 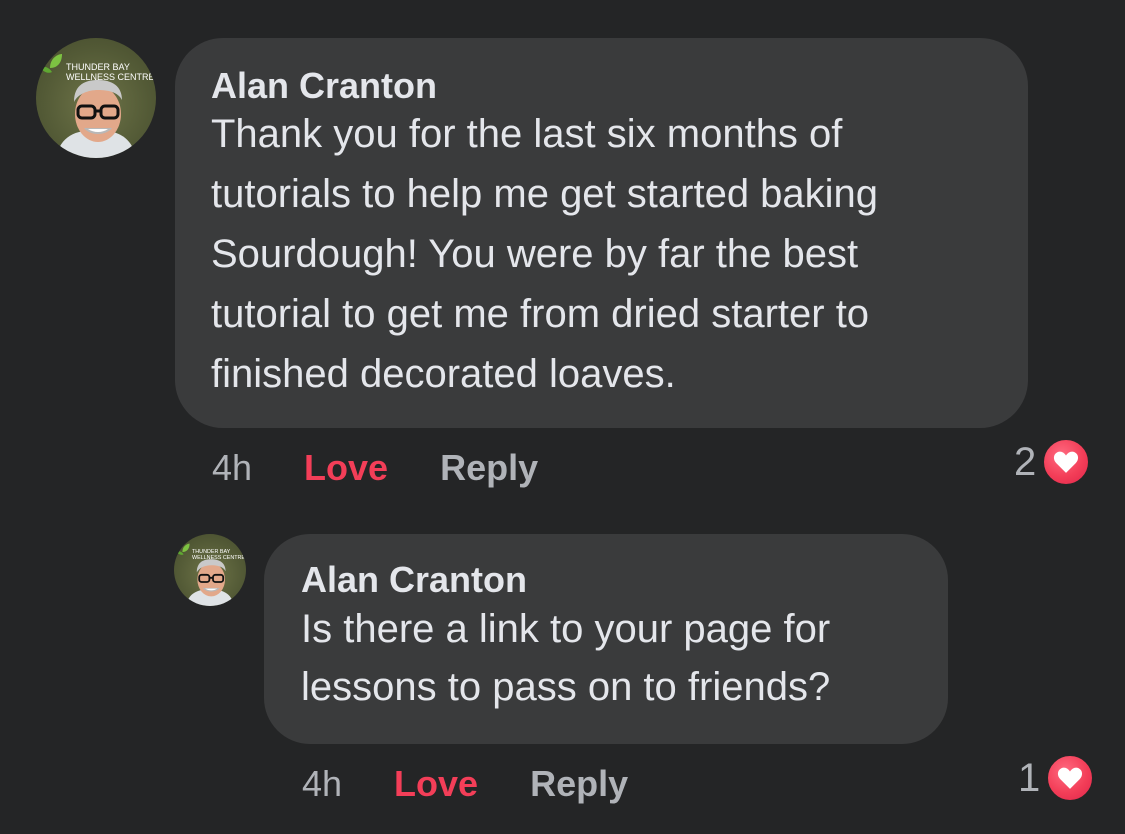 I want to click on reaction-summary: 2, so click(x=1052, y=462).